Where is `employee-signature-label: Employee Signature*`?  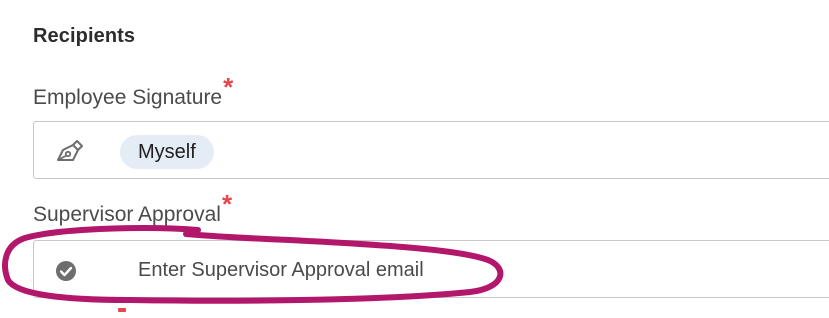
employee-signature-label: Employee Signature* is located at coordinates (133, 91).